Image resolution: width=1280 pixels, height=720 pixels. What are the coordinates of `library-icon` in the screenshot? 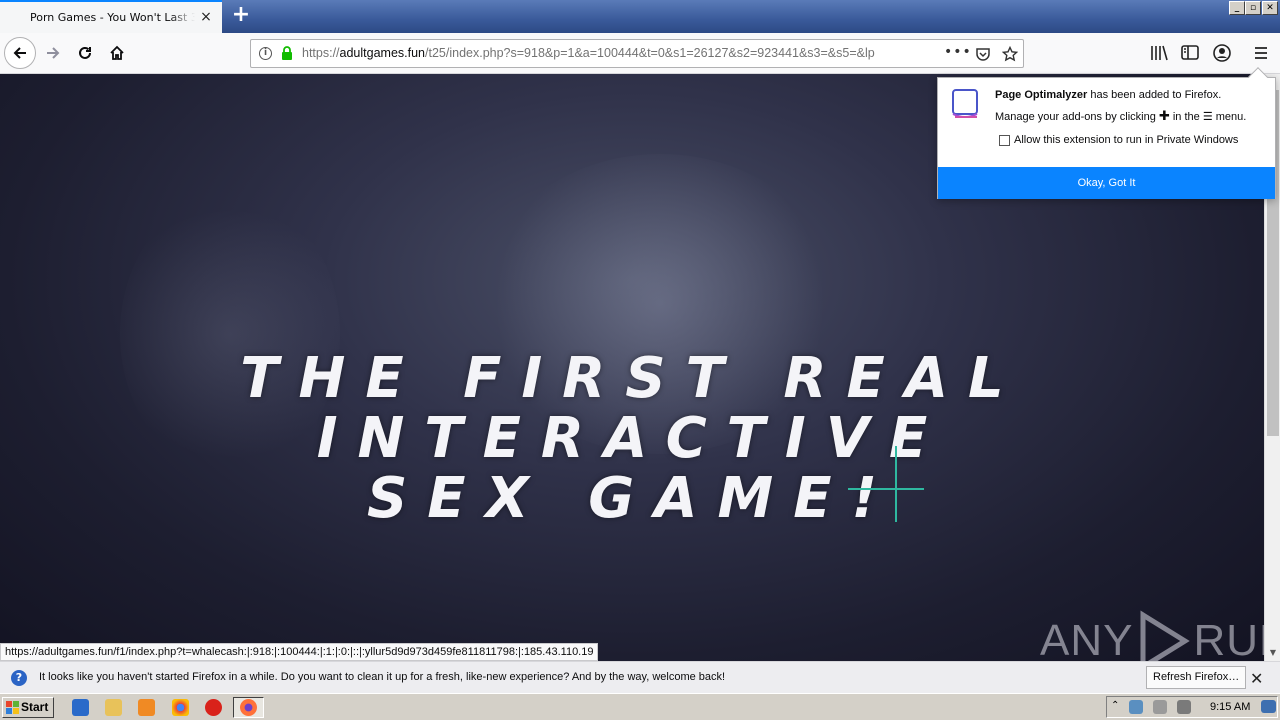 It's located at (1159, 53).